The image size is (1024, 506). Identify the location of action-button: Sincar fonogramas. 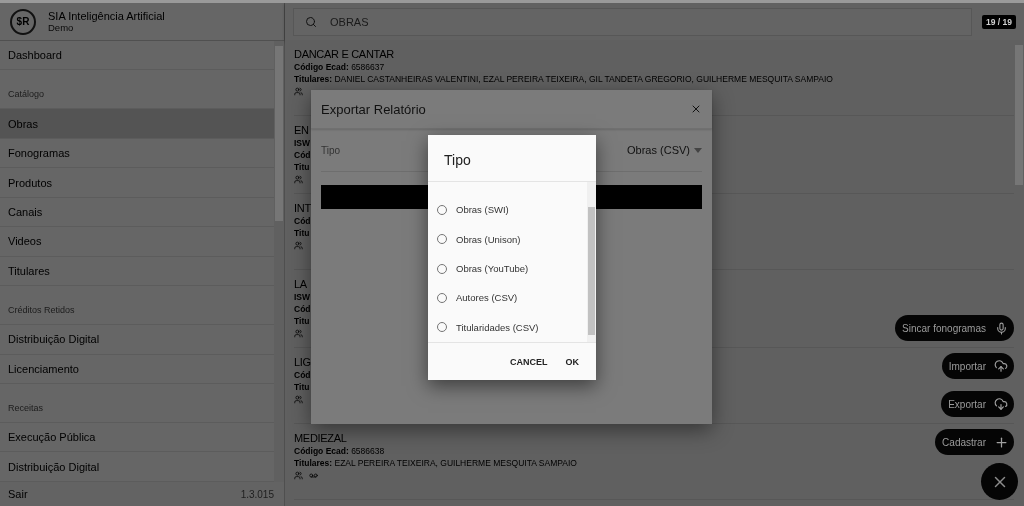
(954, 328).